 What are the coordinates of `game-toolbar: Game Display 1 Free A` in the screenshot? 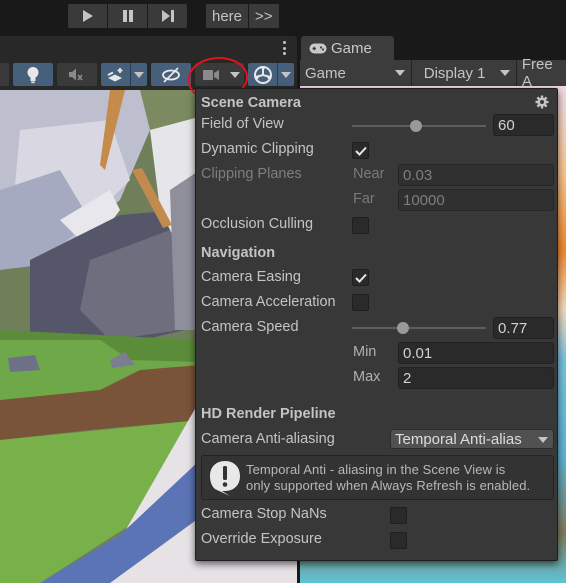 It's located at (433, 73).